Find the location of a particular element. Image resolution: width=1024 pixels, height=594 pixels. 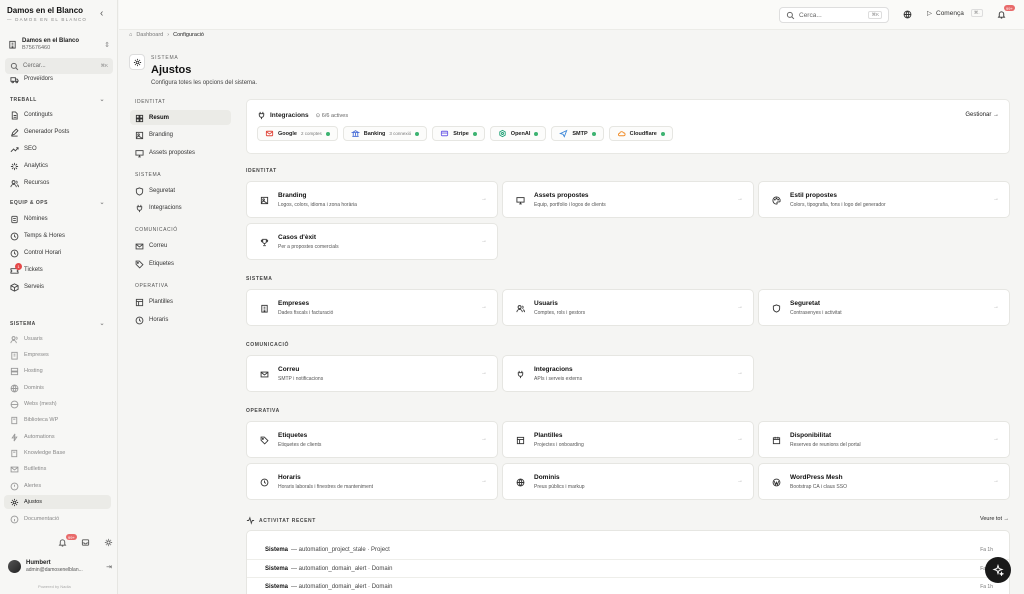

sidebar-item-documentacio: Documentació is located at coordinates (34, 519).